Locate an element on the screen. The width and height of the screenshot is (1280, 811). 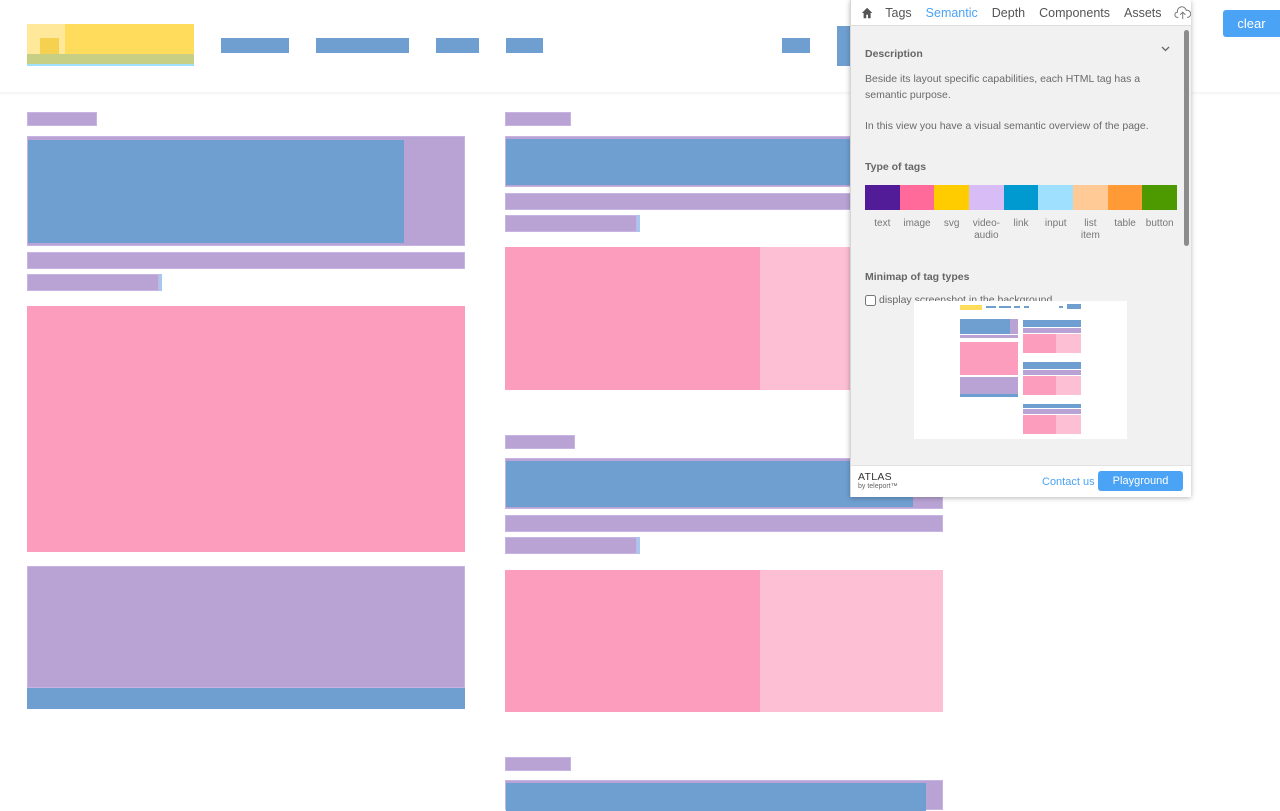
panel-scrollbar is located at coordinates (1186, 138).